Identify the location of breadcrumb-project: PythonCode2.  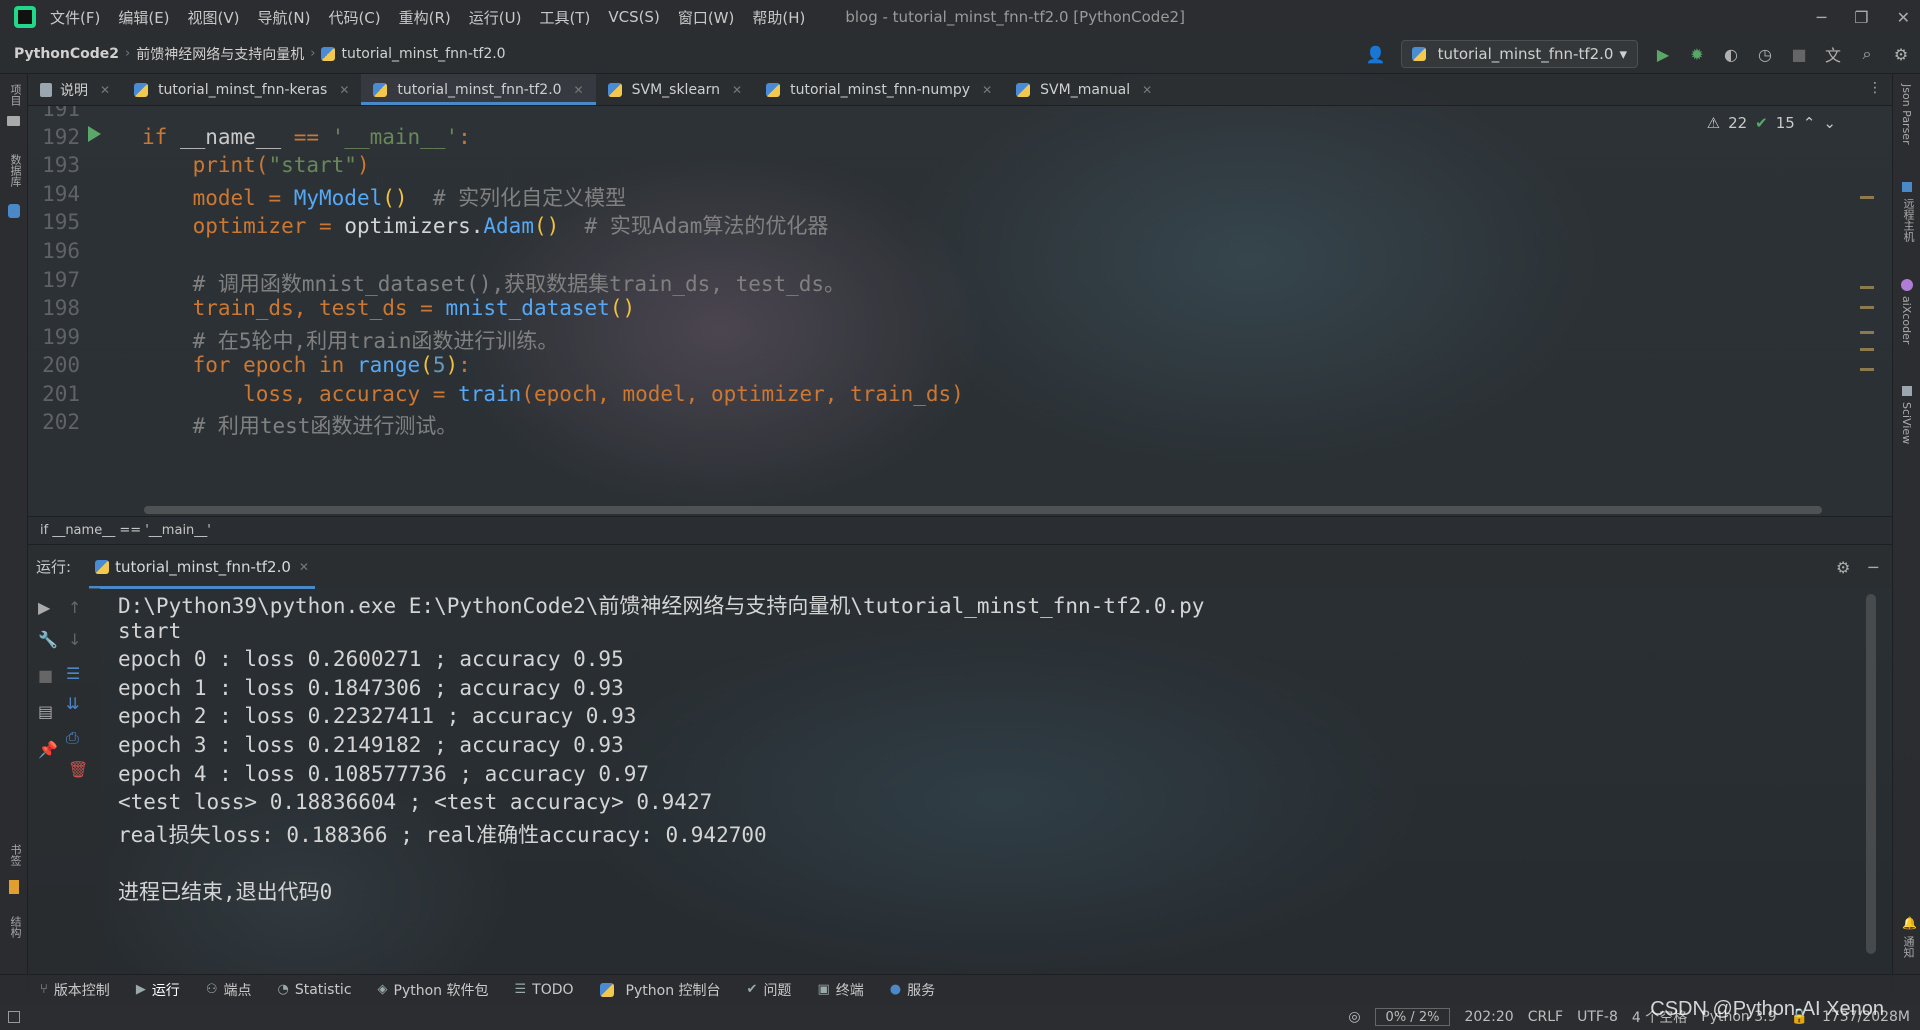
(66, 54).